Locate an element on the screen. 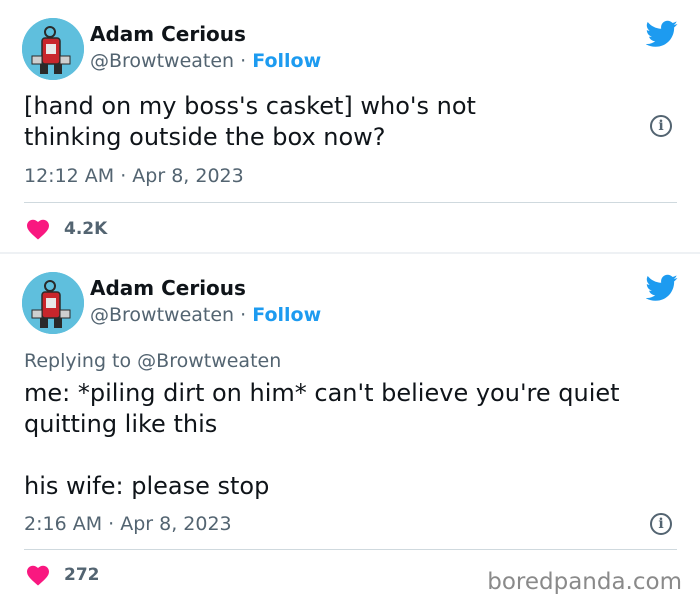 The image size is (700, 603). tweet-timestamp: 2:16 AM · Apr 8, 2023 is located at coordinates (128, 524).